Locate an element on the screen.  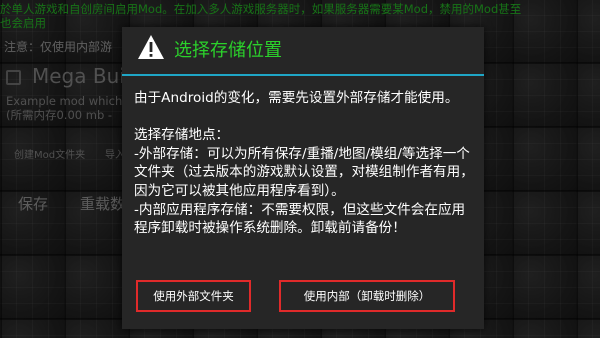
use-external-folder-button: 使用外部文件夹 is located at coordinates (193, 296).